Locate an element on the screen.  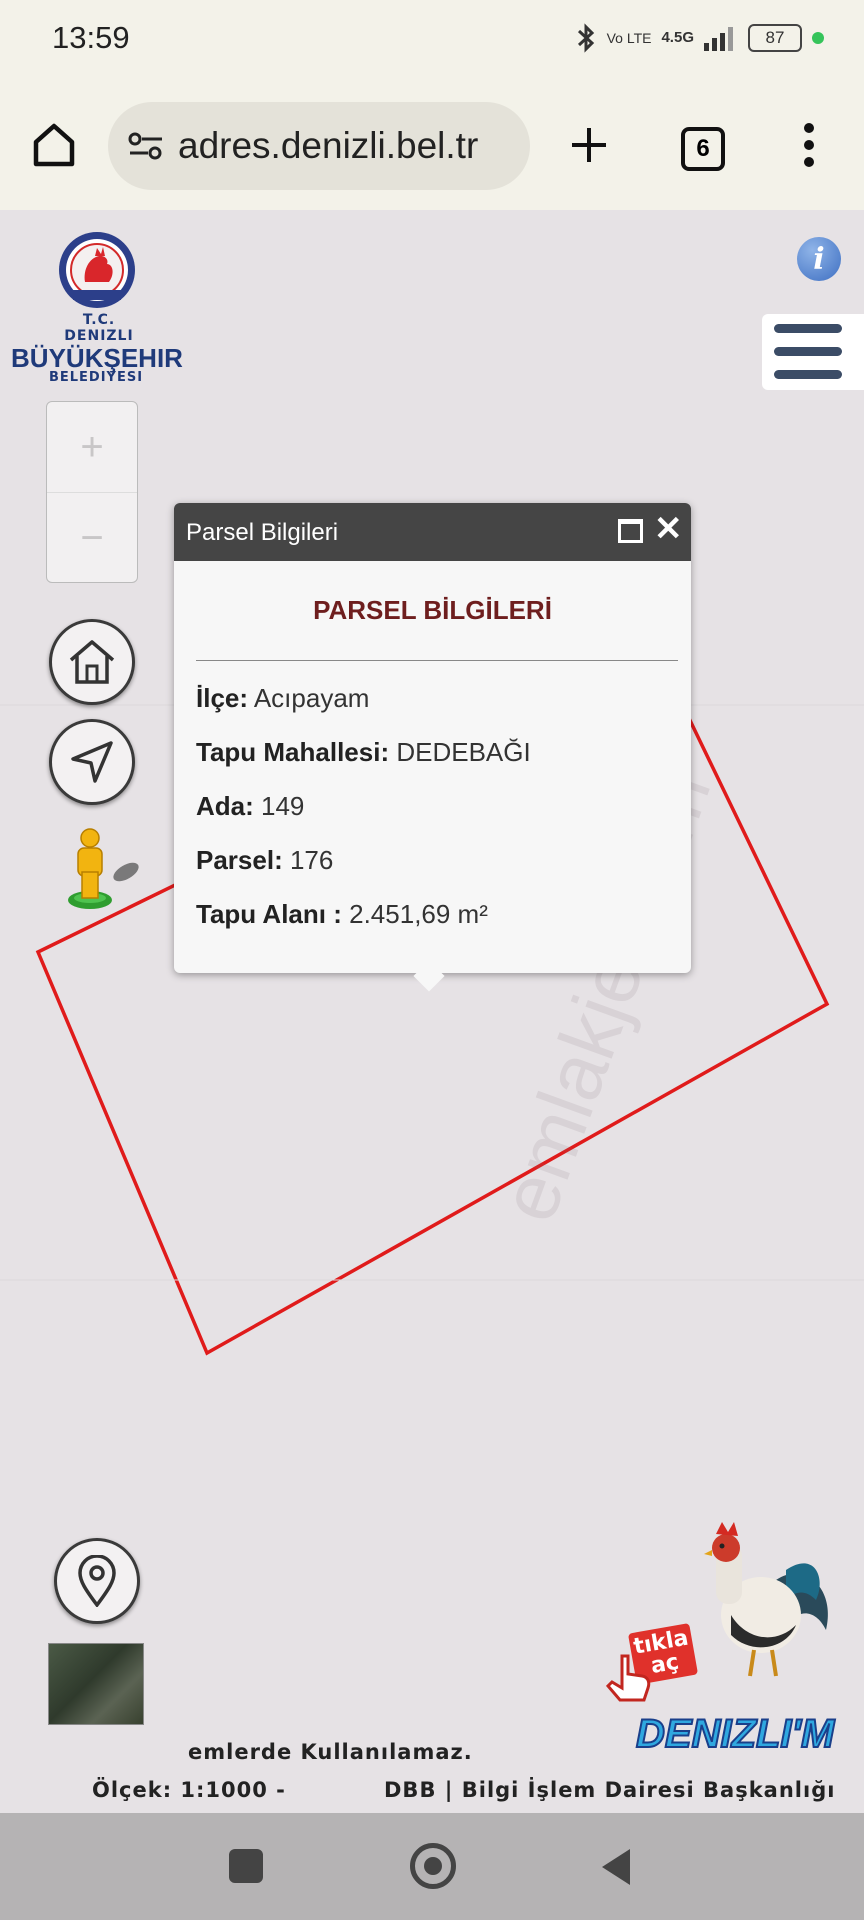
scale-label: Ölçek: 1:1000 - is located at coordinates (189, 1790).